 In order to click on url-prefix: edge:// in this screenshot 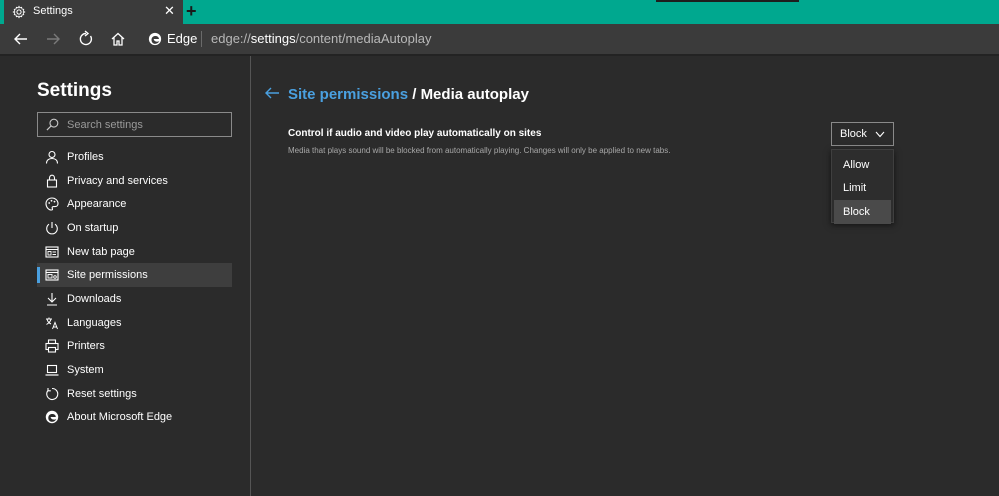, I will do `click(231, 38)`.